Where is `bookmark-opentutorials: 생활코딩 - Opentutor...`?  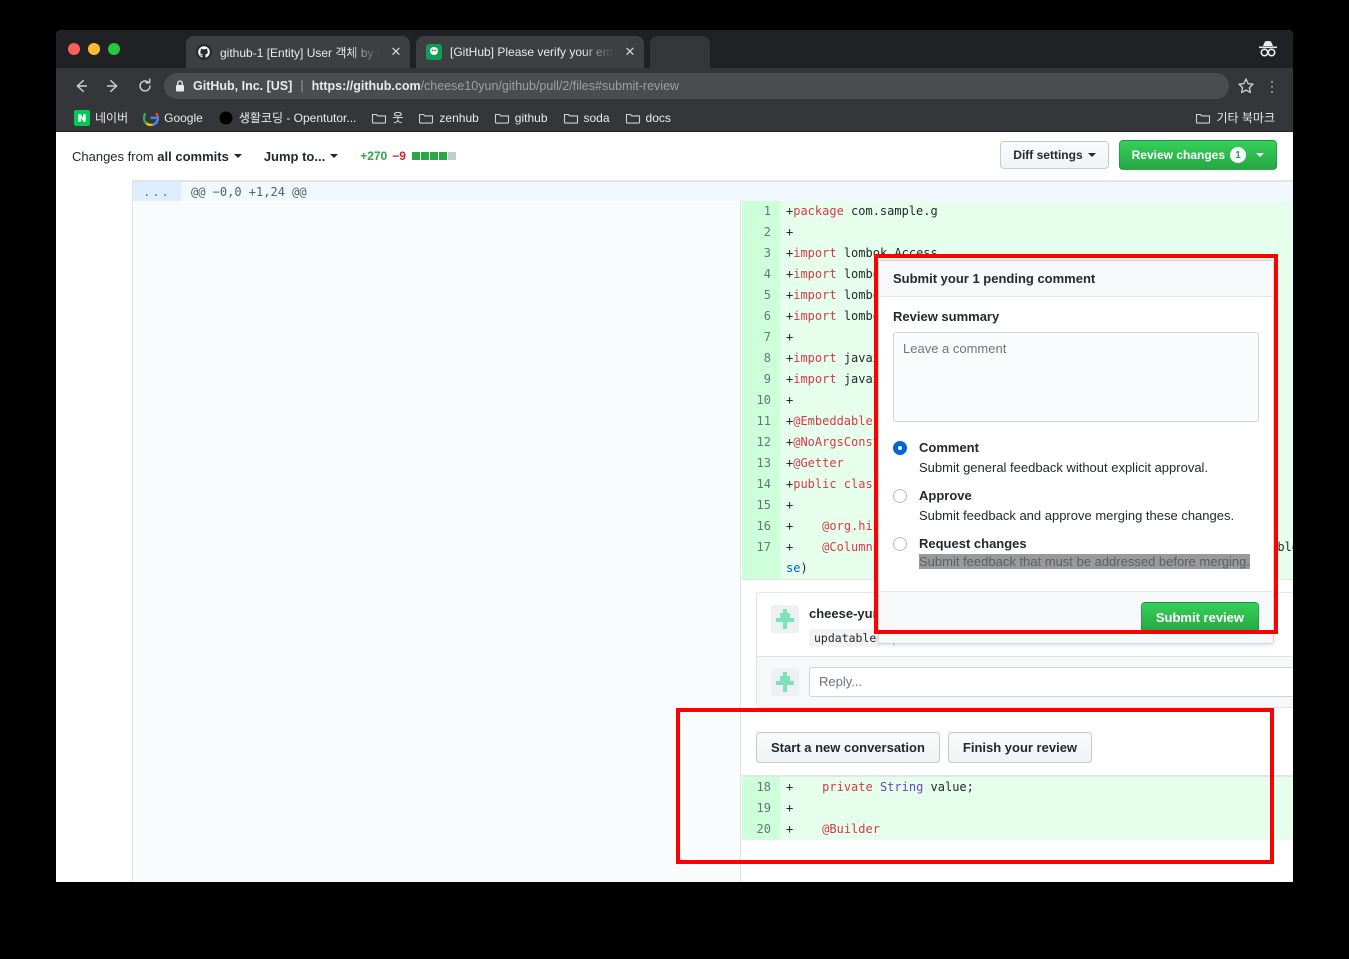 bookmark-opentutorials: 생활코딩 - Opentutor... is located at coordinates (287, 117).